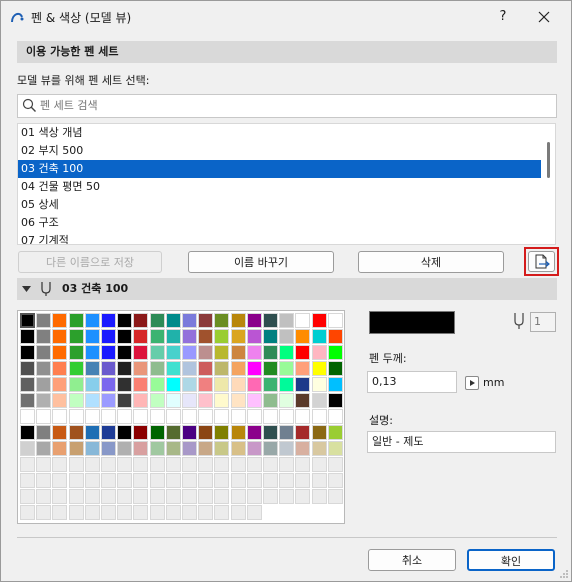  Describe the element at coordinates (431, 262) in the screenshot. I see `delete-button: 삭제` at that location.